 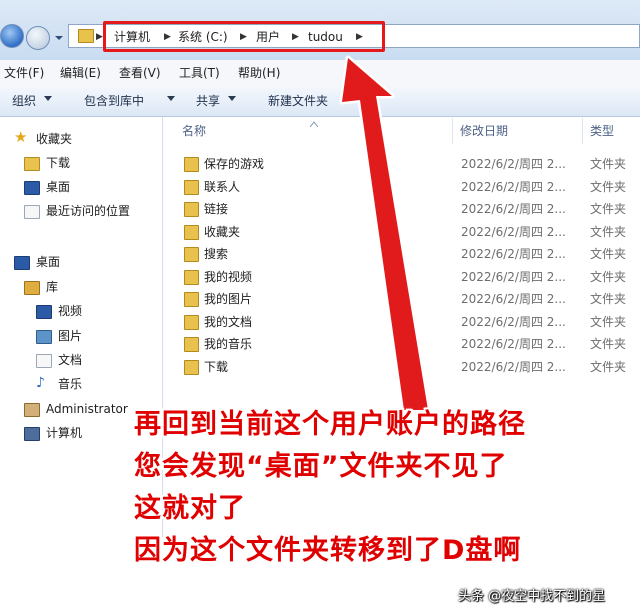 What do you see at coordinates (190, 508) in the screenshot?
I see `annotation-line-3: 这就对了` at bounding box center [190, 508].